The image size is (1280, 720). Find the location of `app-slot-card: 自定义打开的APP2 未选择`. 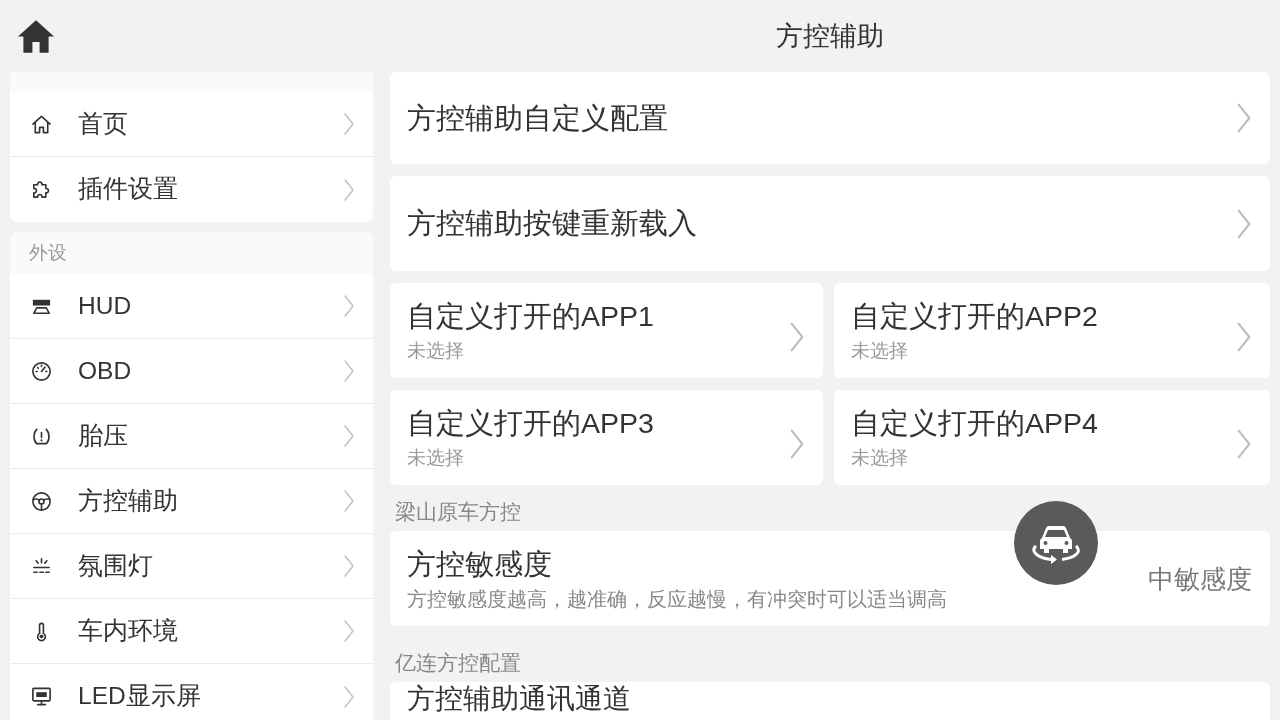

app-slot-card: 自定义打开的APP2 未选择 is located at coordinates (1052, 330).